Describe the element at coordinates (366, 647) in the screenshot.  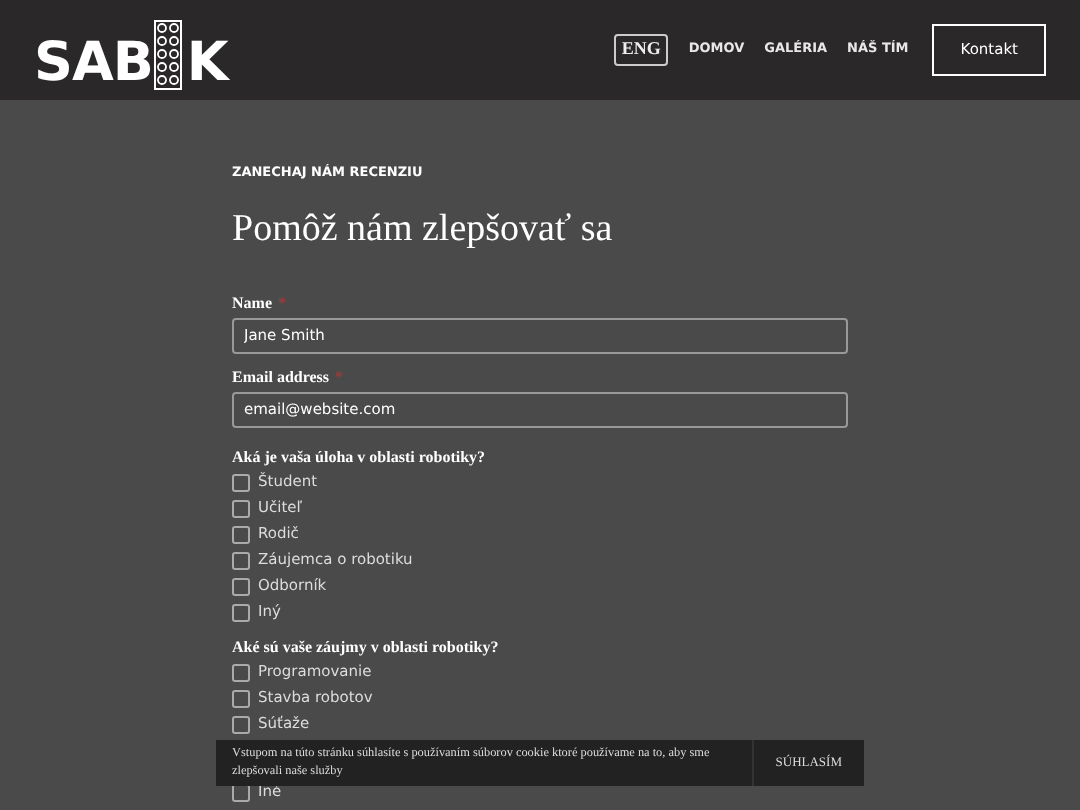
I see `question-label: Aké sú vaše záujmy v oblasti robotiky?` at that location.